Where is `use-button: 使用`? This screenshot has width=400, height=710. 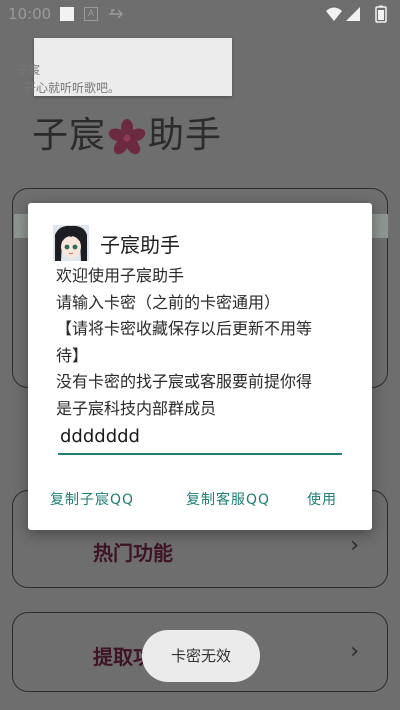
use-button: 使用 is located at coordinates (322, 499).